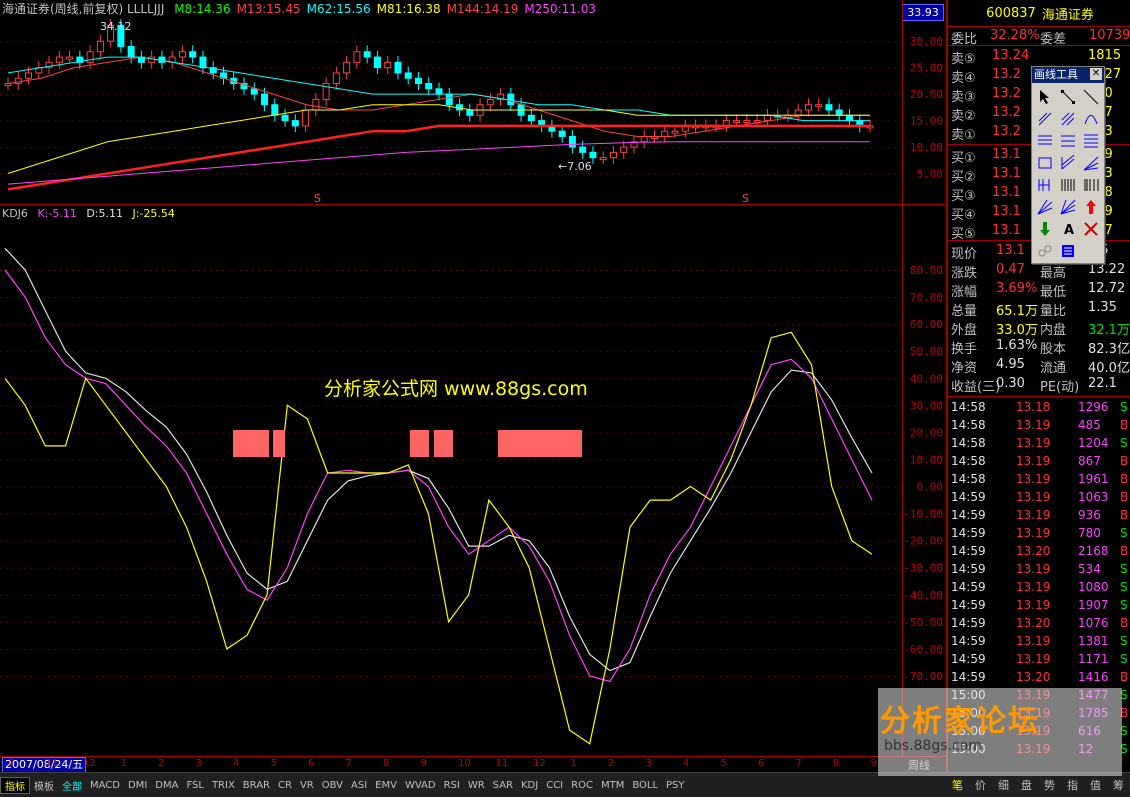 This screenshot has height=797, width=1130. I want to click on tab-模板: 模板, so click(44, 785).